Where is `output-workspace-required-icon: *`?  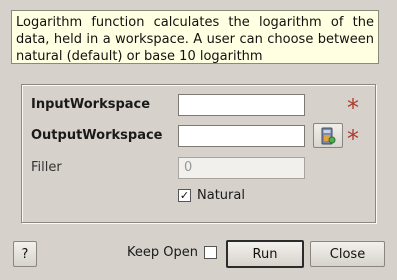
output-workspace-required-icon: * is located at coordinates (353, 139).